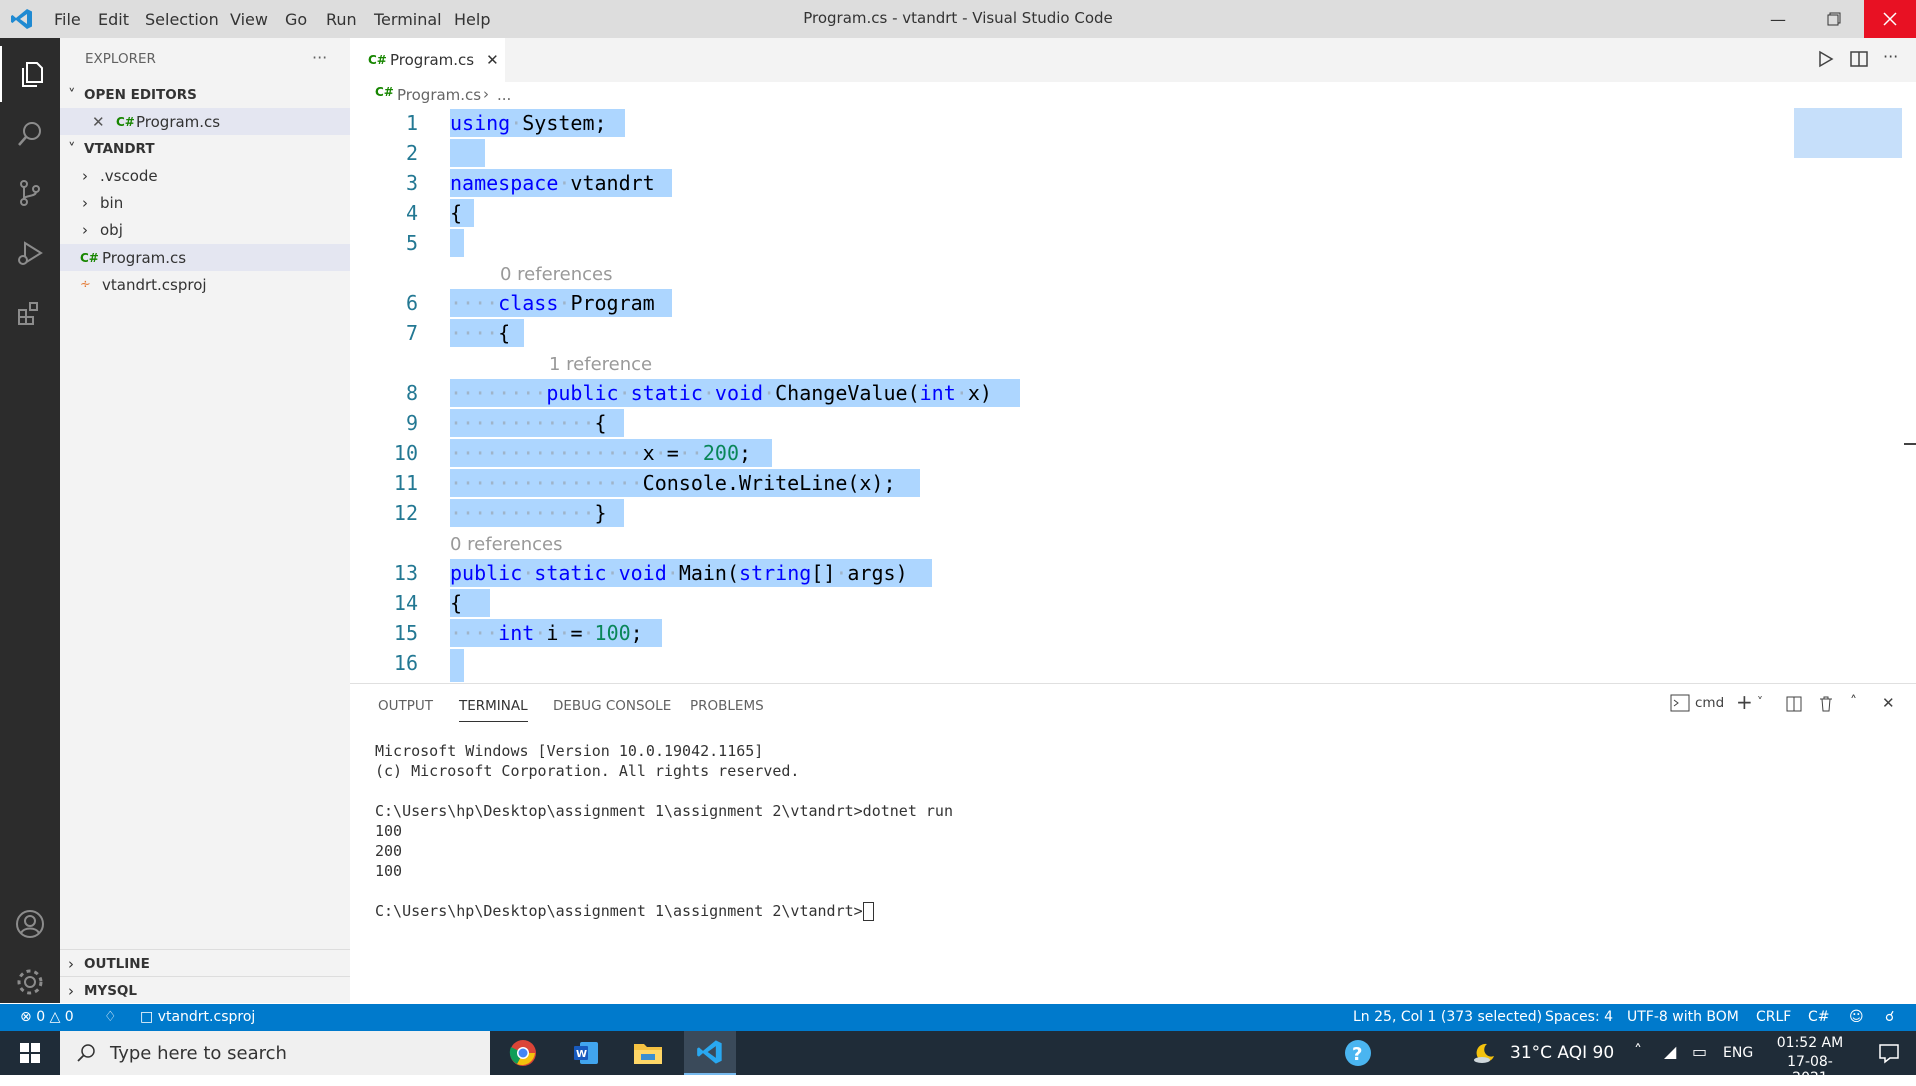  I want to click on source-control-button, so click(30, 193).